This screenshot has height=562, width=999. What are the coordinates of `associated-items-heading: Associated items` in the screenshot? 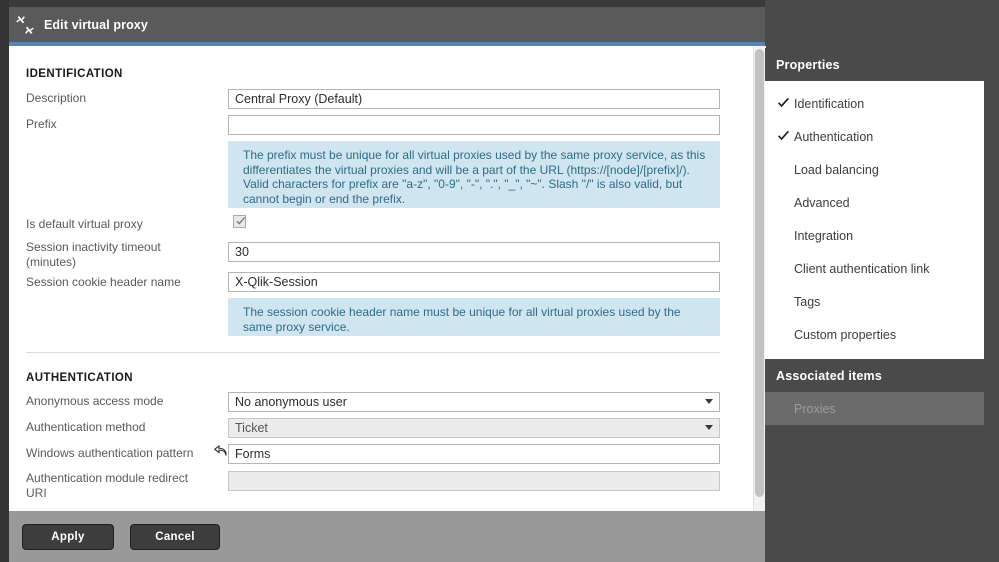 It's located at (882, 375).